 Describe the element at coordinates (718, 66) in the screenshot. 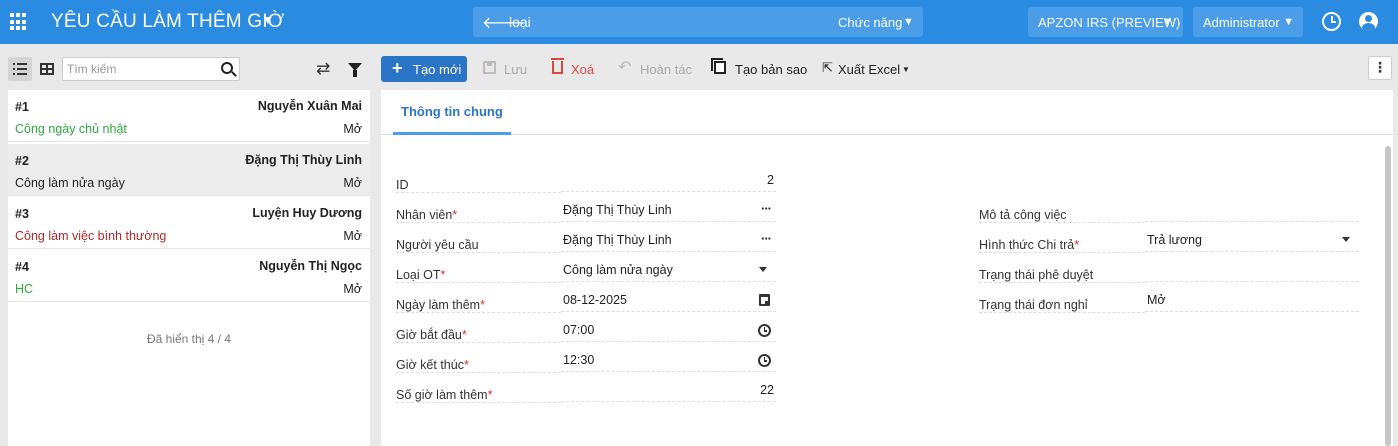

I see `copy-icon` at that location.